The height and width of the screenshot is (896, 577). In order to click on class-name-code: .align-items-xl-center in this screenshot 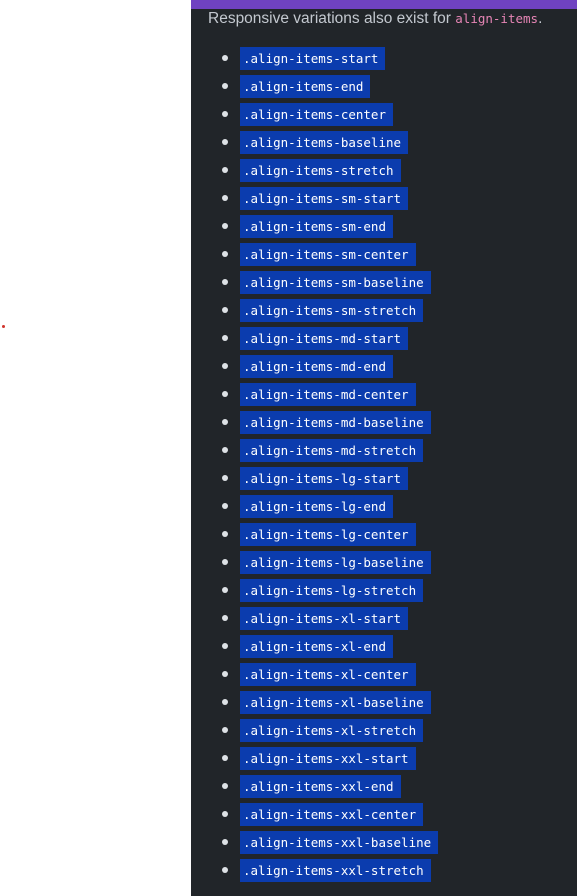, I will do `click(328, 674)`.